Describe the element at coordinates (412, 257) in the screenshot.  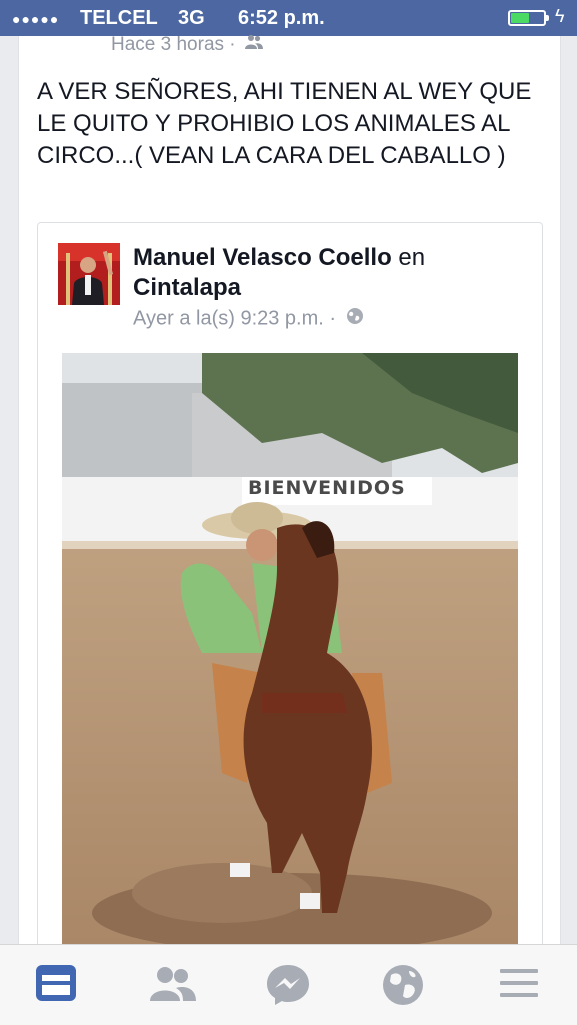
I see `author-connector: en` at that location.